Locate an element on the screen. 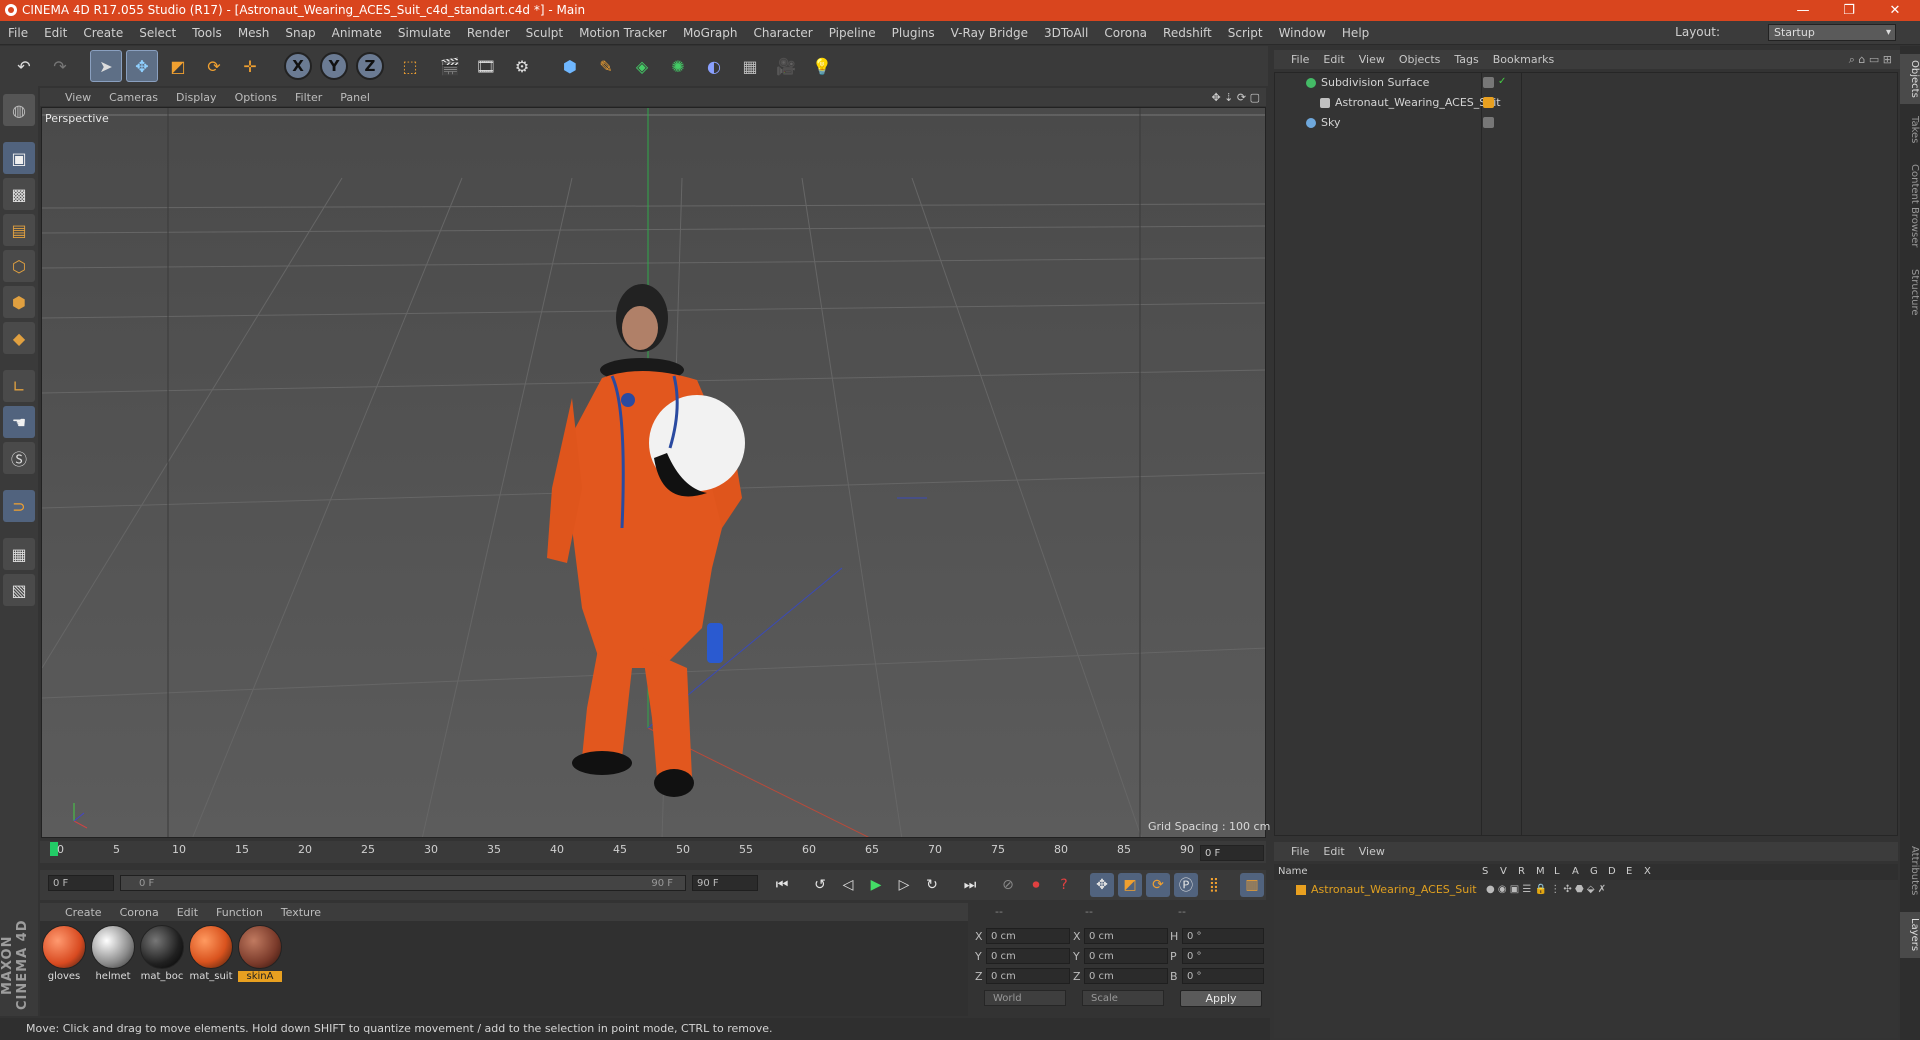 This screenshot has width=1920, height=1040. rotation-b-field: 0 ° is located at coordinates (1223, 976).